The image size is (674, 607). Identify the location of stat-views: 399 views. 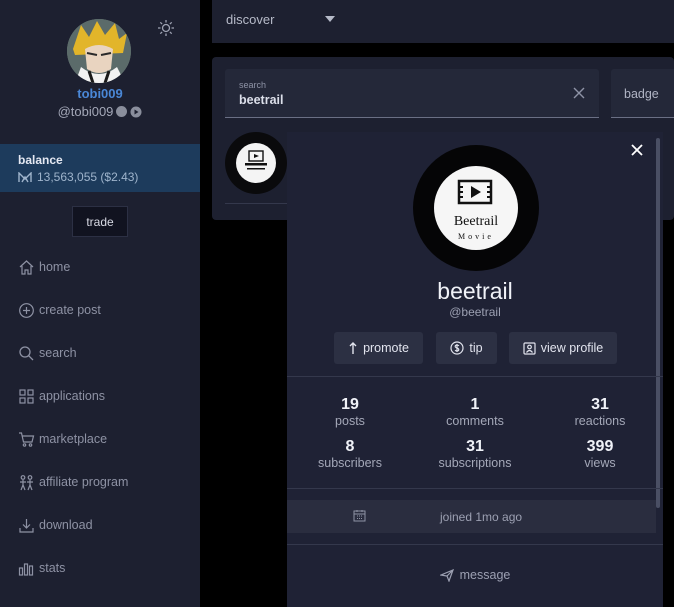
(600, 454).